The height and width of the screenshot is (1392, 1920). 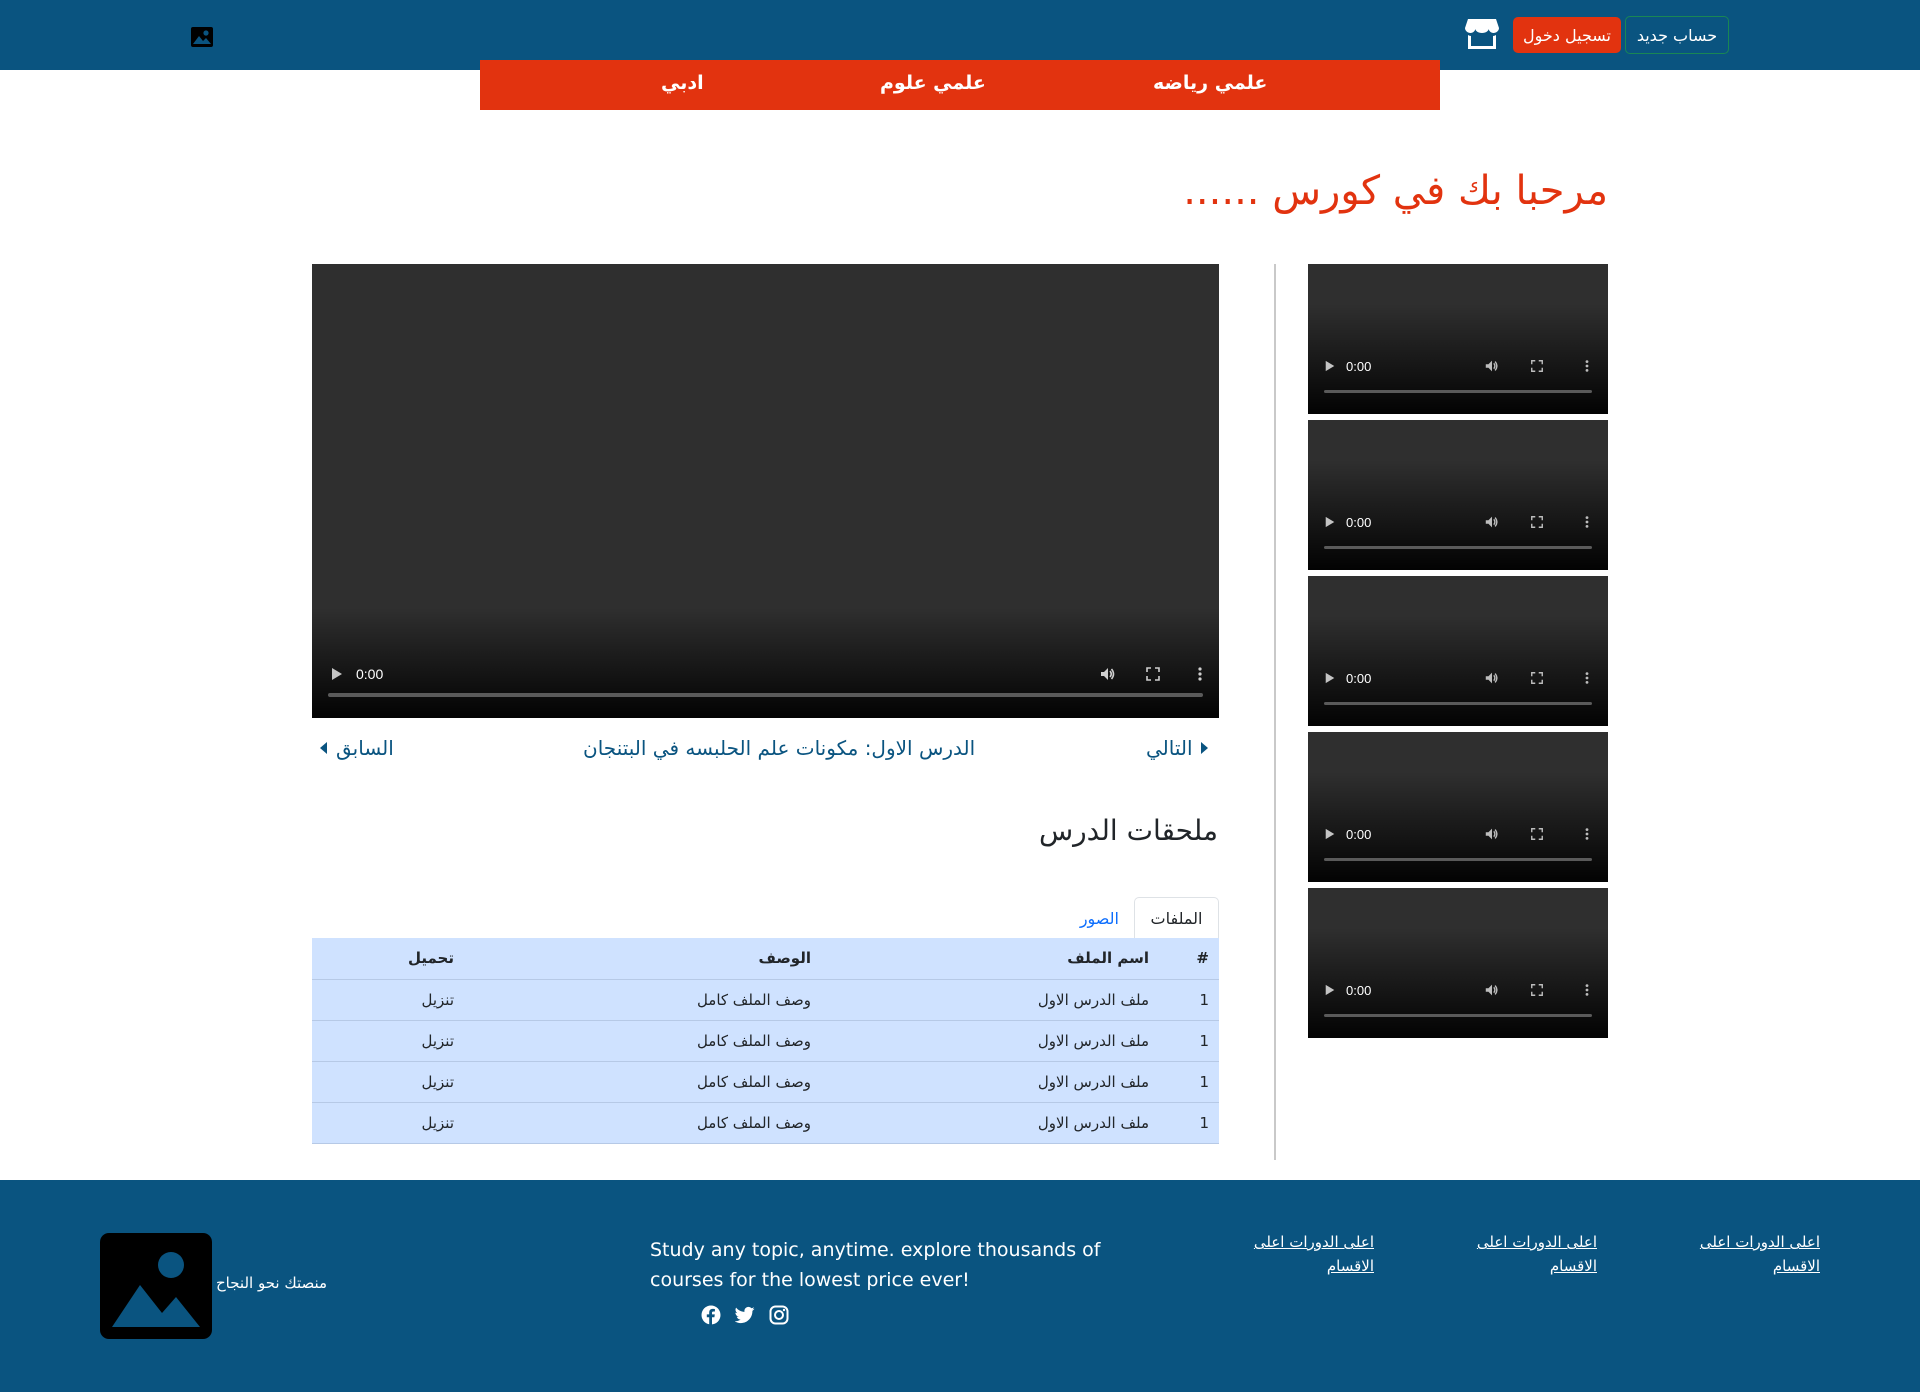 What do you see at coordinates (1099, 918) in the screenshot?
I see `tab-images: الصور` at bounding box center [1099, 918].